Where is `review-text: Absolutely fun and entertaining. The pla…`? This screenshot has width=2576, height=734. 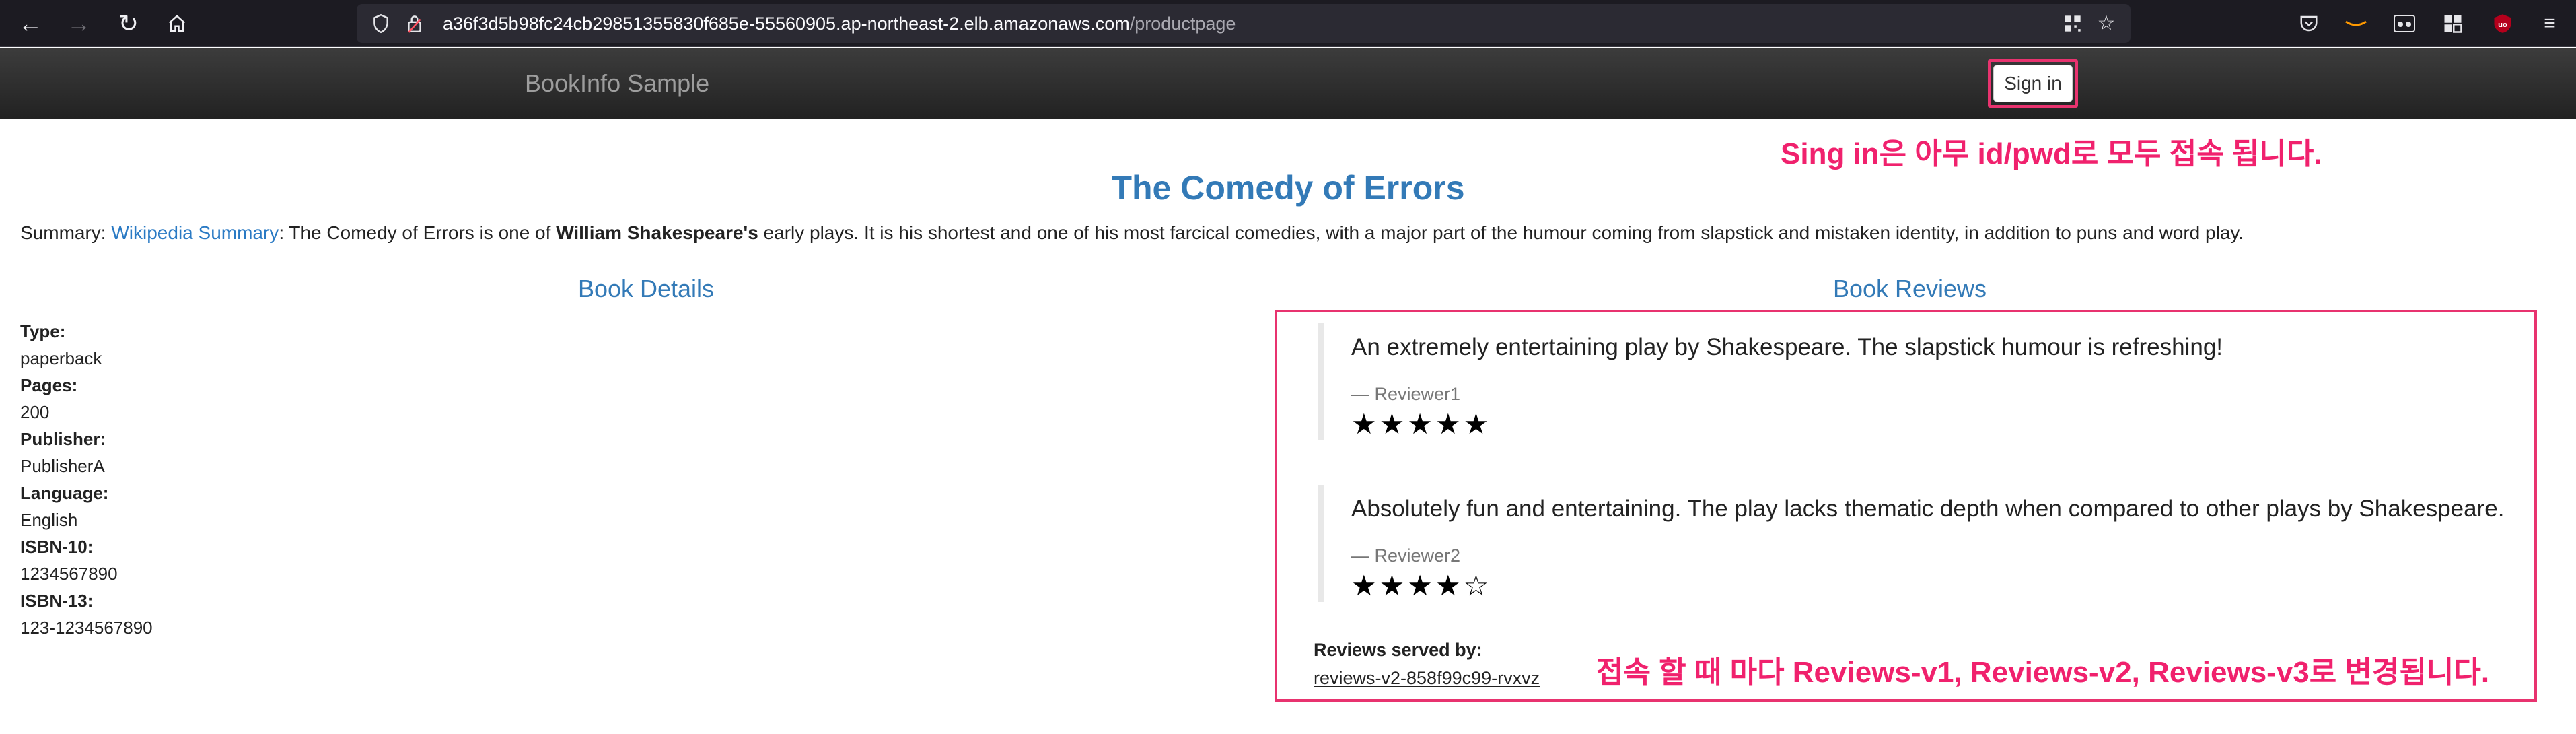 review-text: Absolutely fun and entertaining. The pla… is located at coordinates (1928, 509).